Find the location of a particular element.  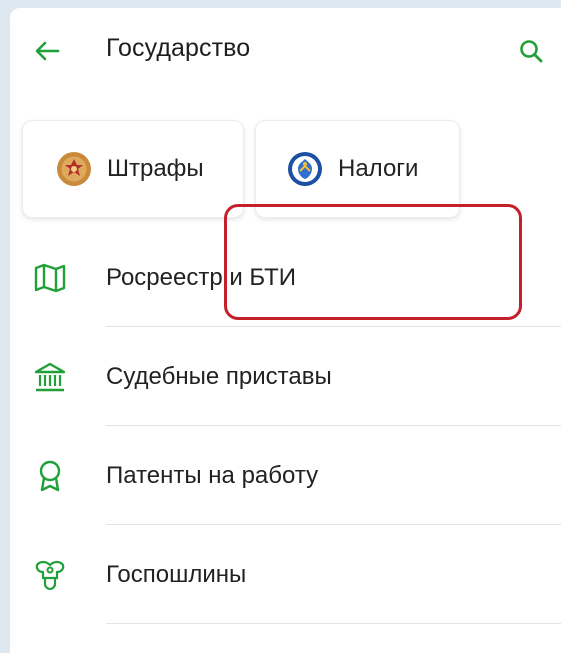

menu-item-bailiffs: Судебные приставы is located at coordinates (285, 376).